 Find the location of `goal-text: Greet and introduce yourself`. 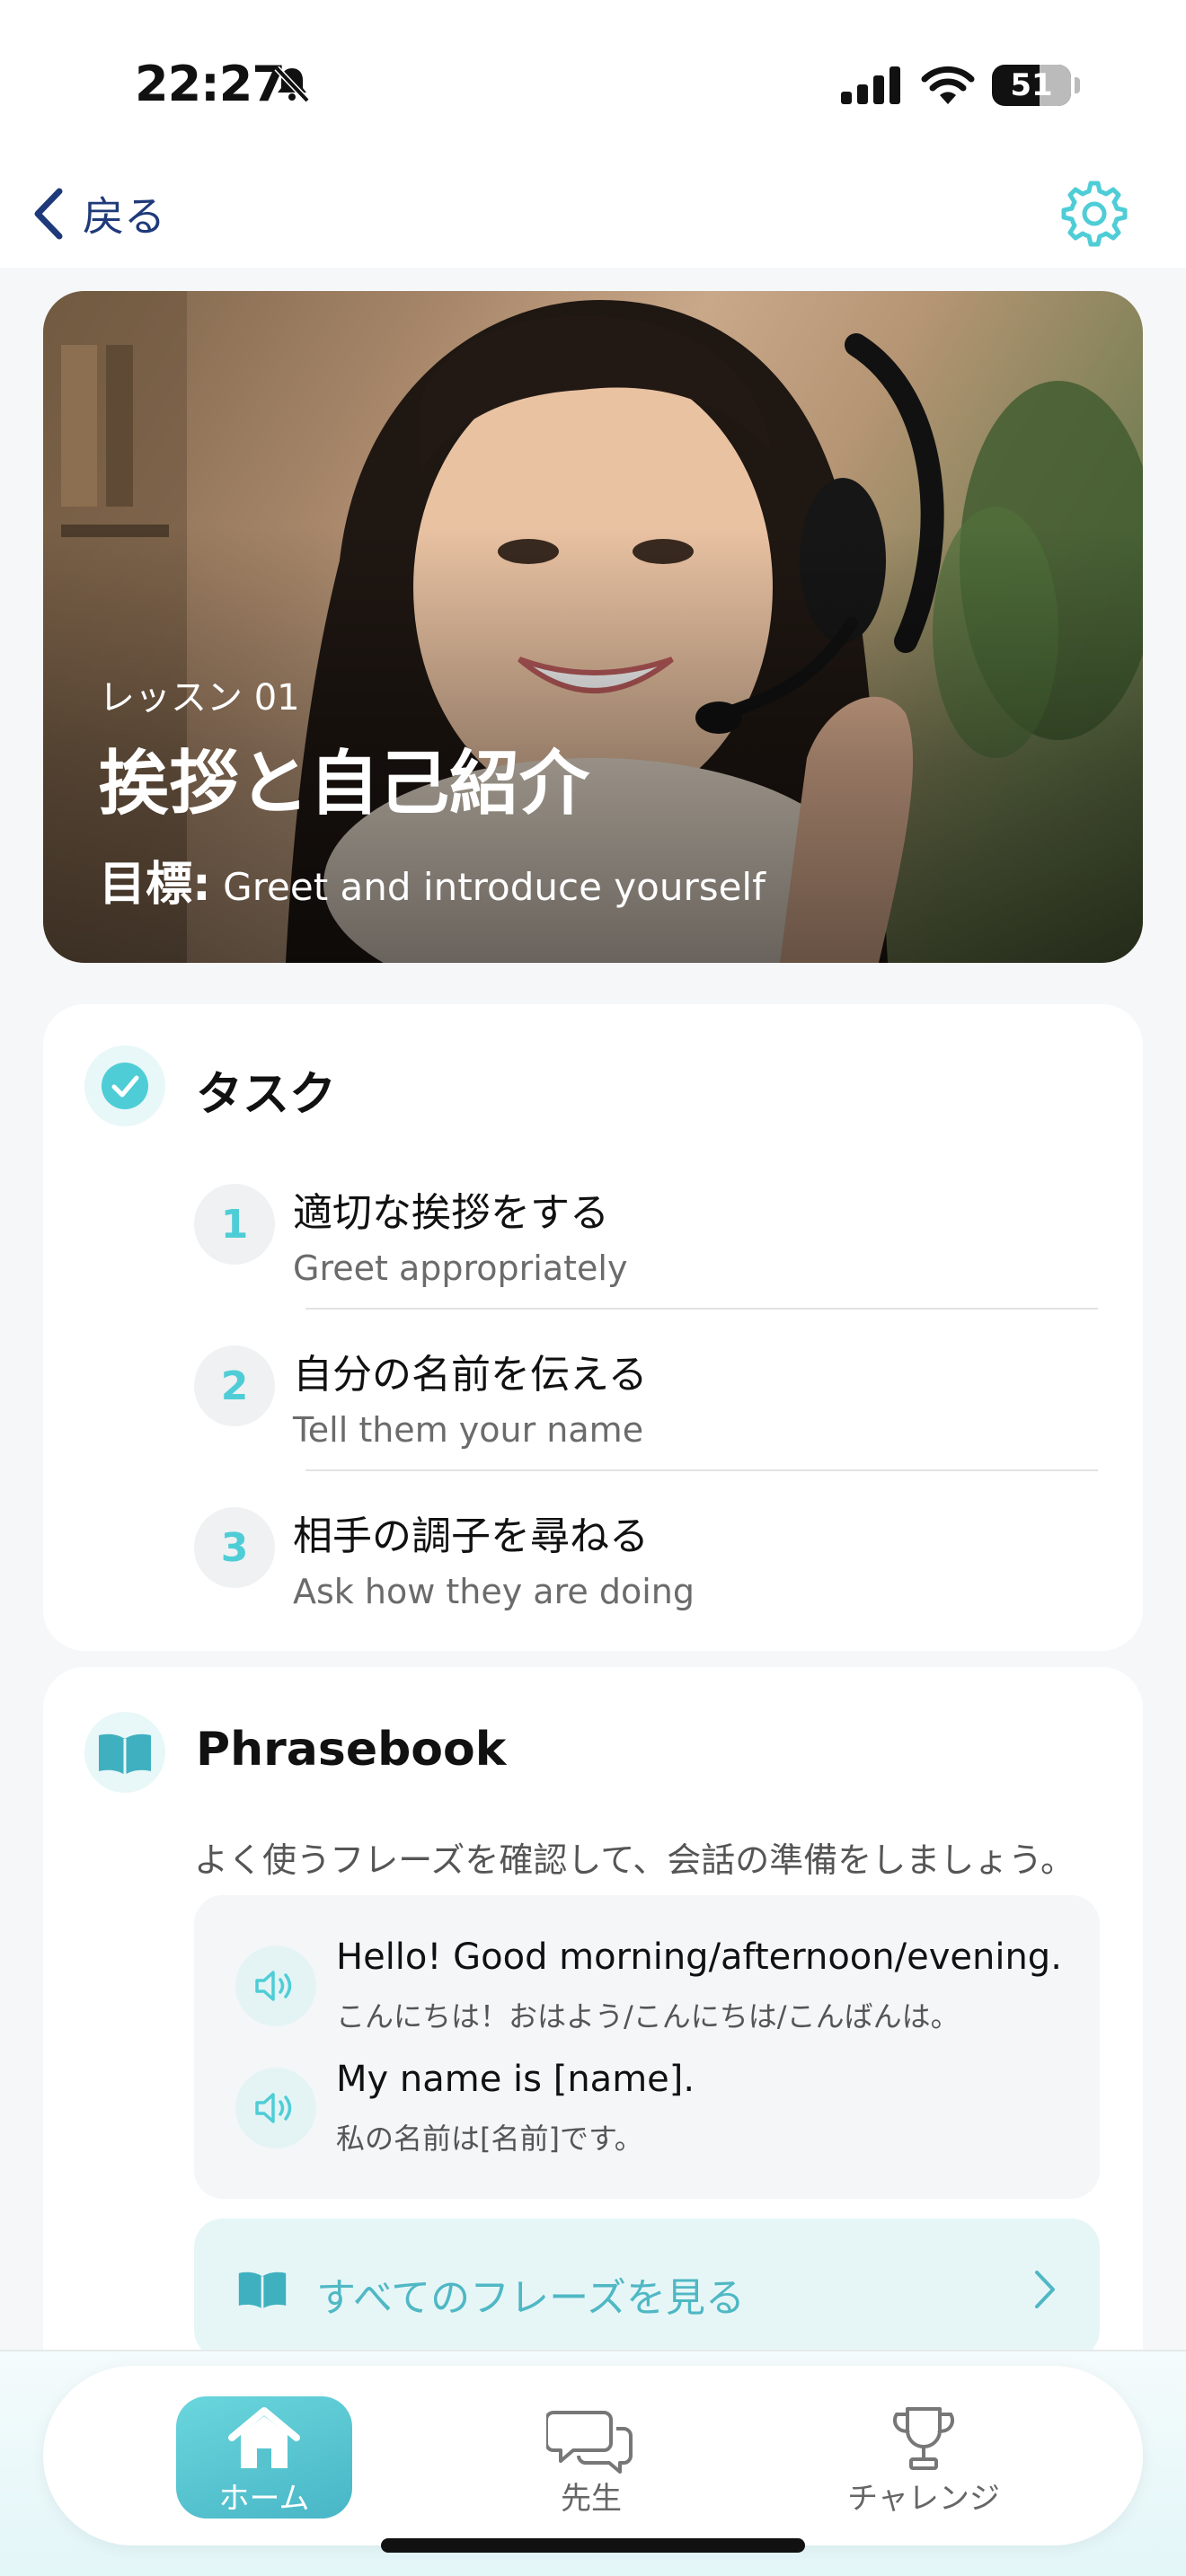

goal-text: Greet and introduce yourself is located at coordinates (494, 887).